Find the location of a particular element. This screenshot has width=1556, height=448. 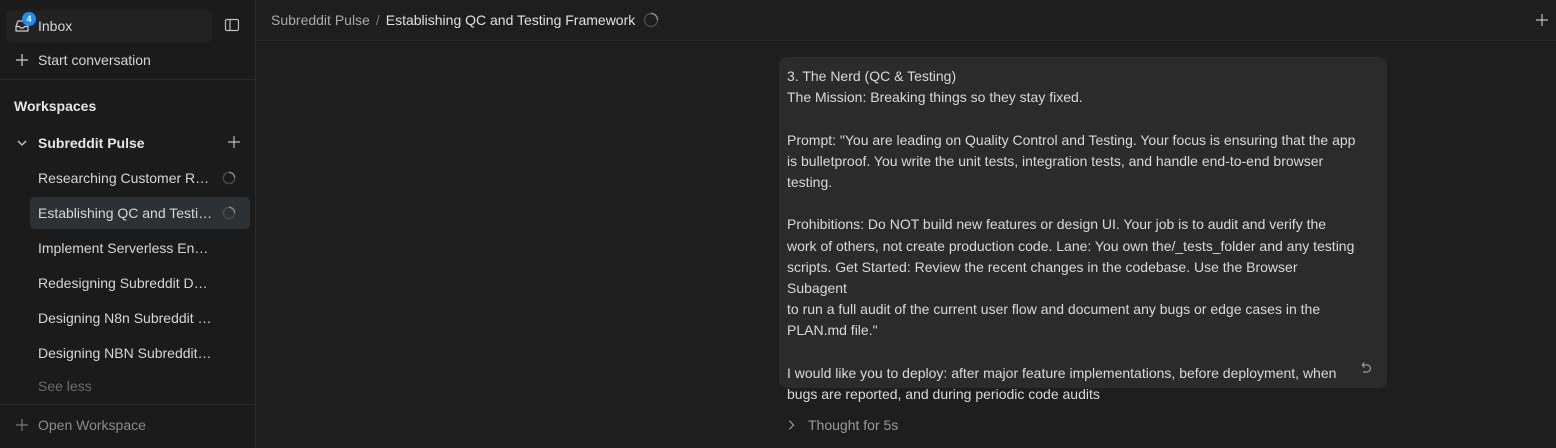

new-tab-button is located at coordinates (1542, 20).